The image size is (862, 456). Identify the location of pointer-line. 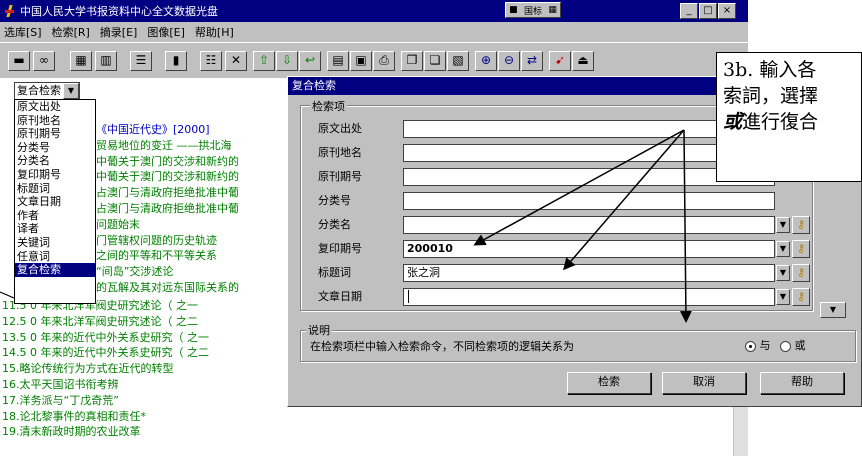
(7, 295).